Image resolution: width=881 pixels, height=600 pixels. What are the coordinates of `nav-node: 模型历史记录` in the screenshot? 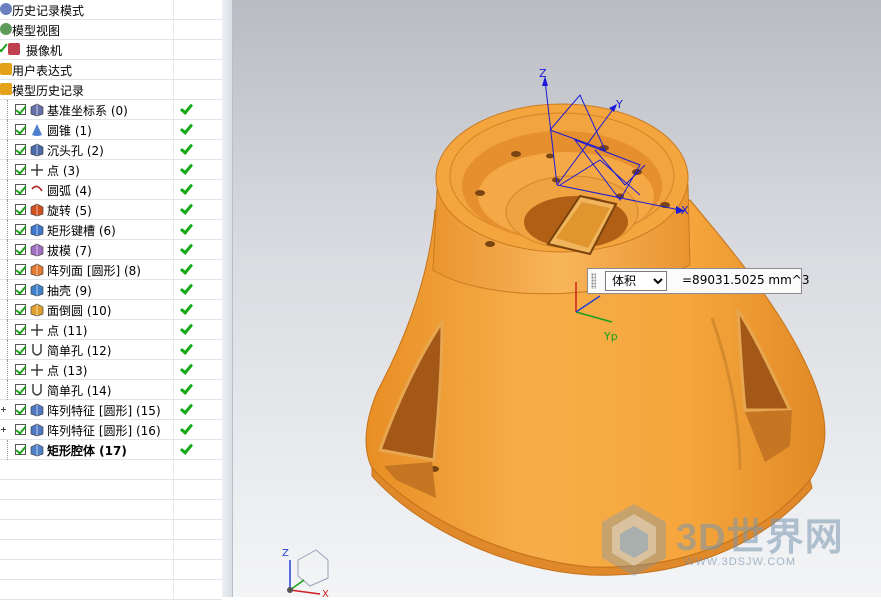 It's located at (111, 90).